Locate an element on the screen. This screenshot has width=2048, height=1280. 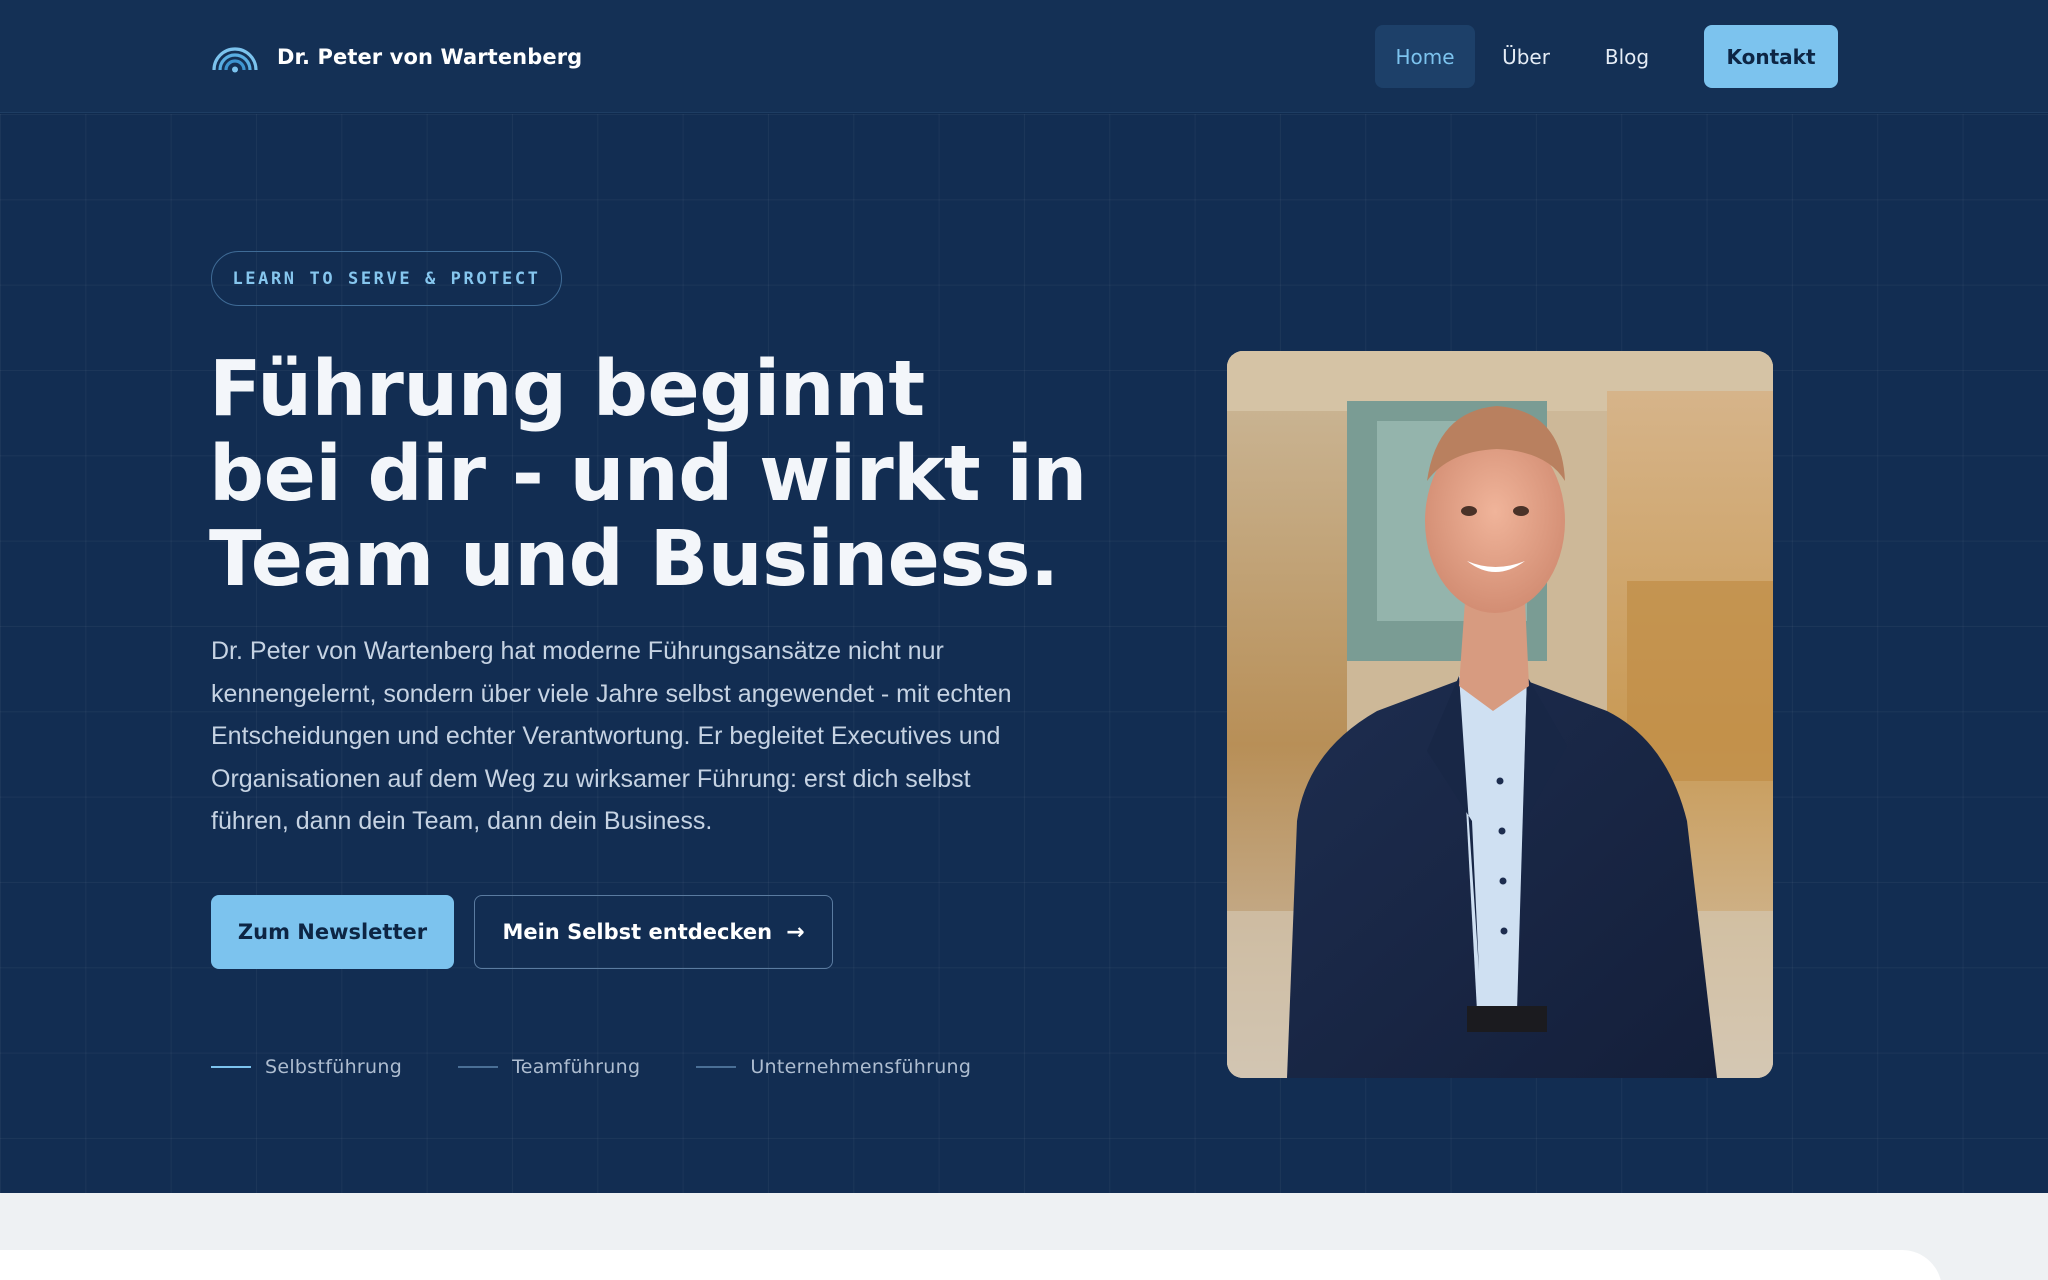
pillar-selbstfuehrung: Selbstführung is located at coordinates (306, 1067).